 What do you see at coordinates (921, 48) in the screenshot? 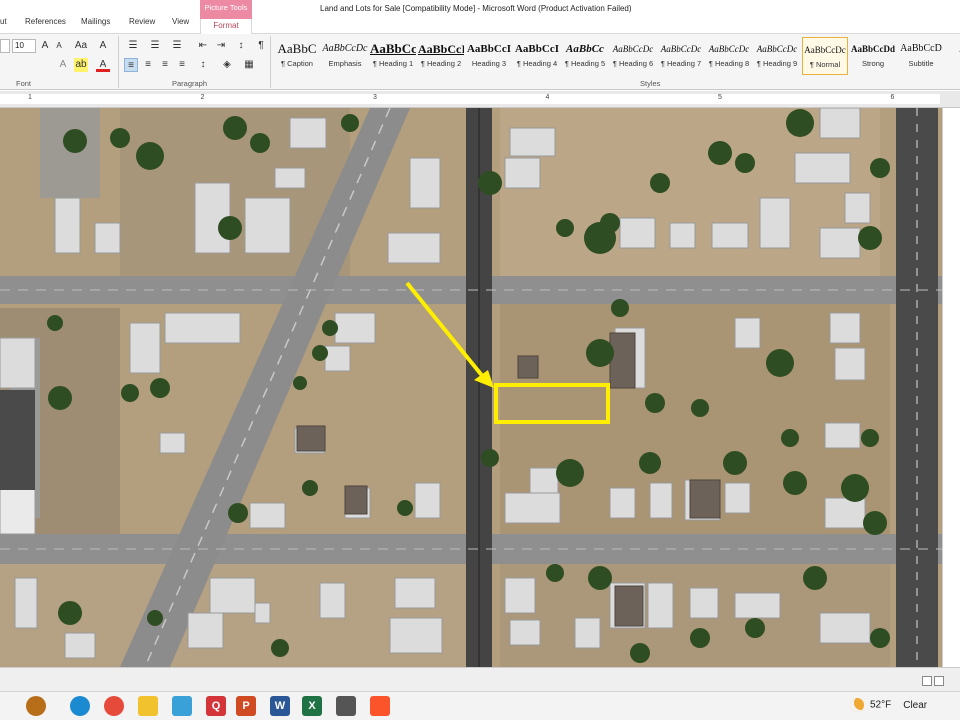
I see `style-sample: AaBbCcD` at bounding box center [921, 48].